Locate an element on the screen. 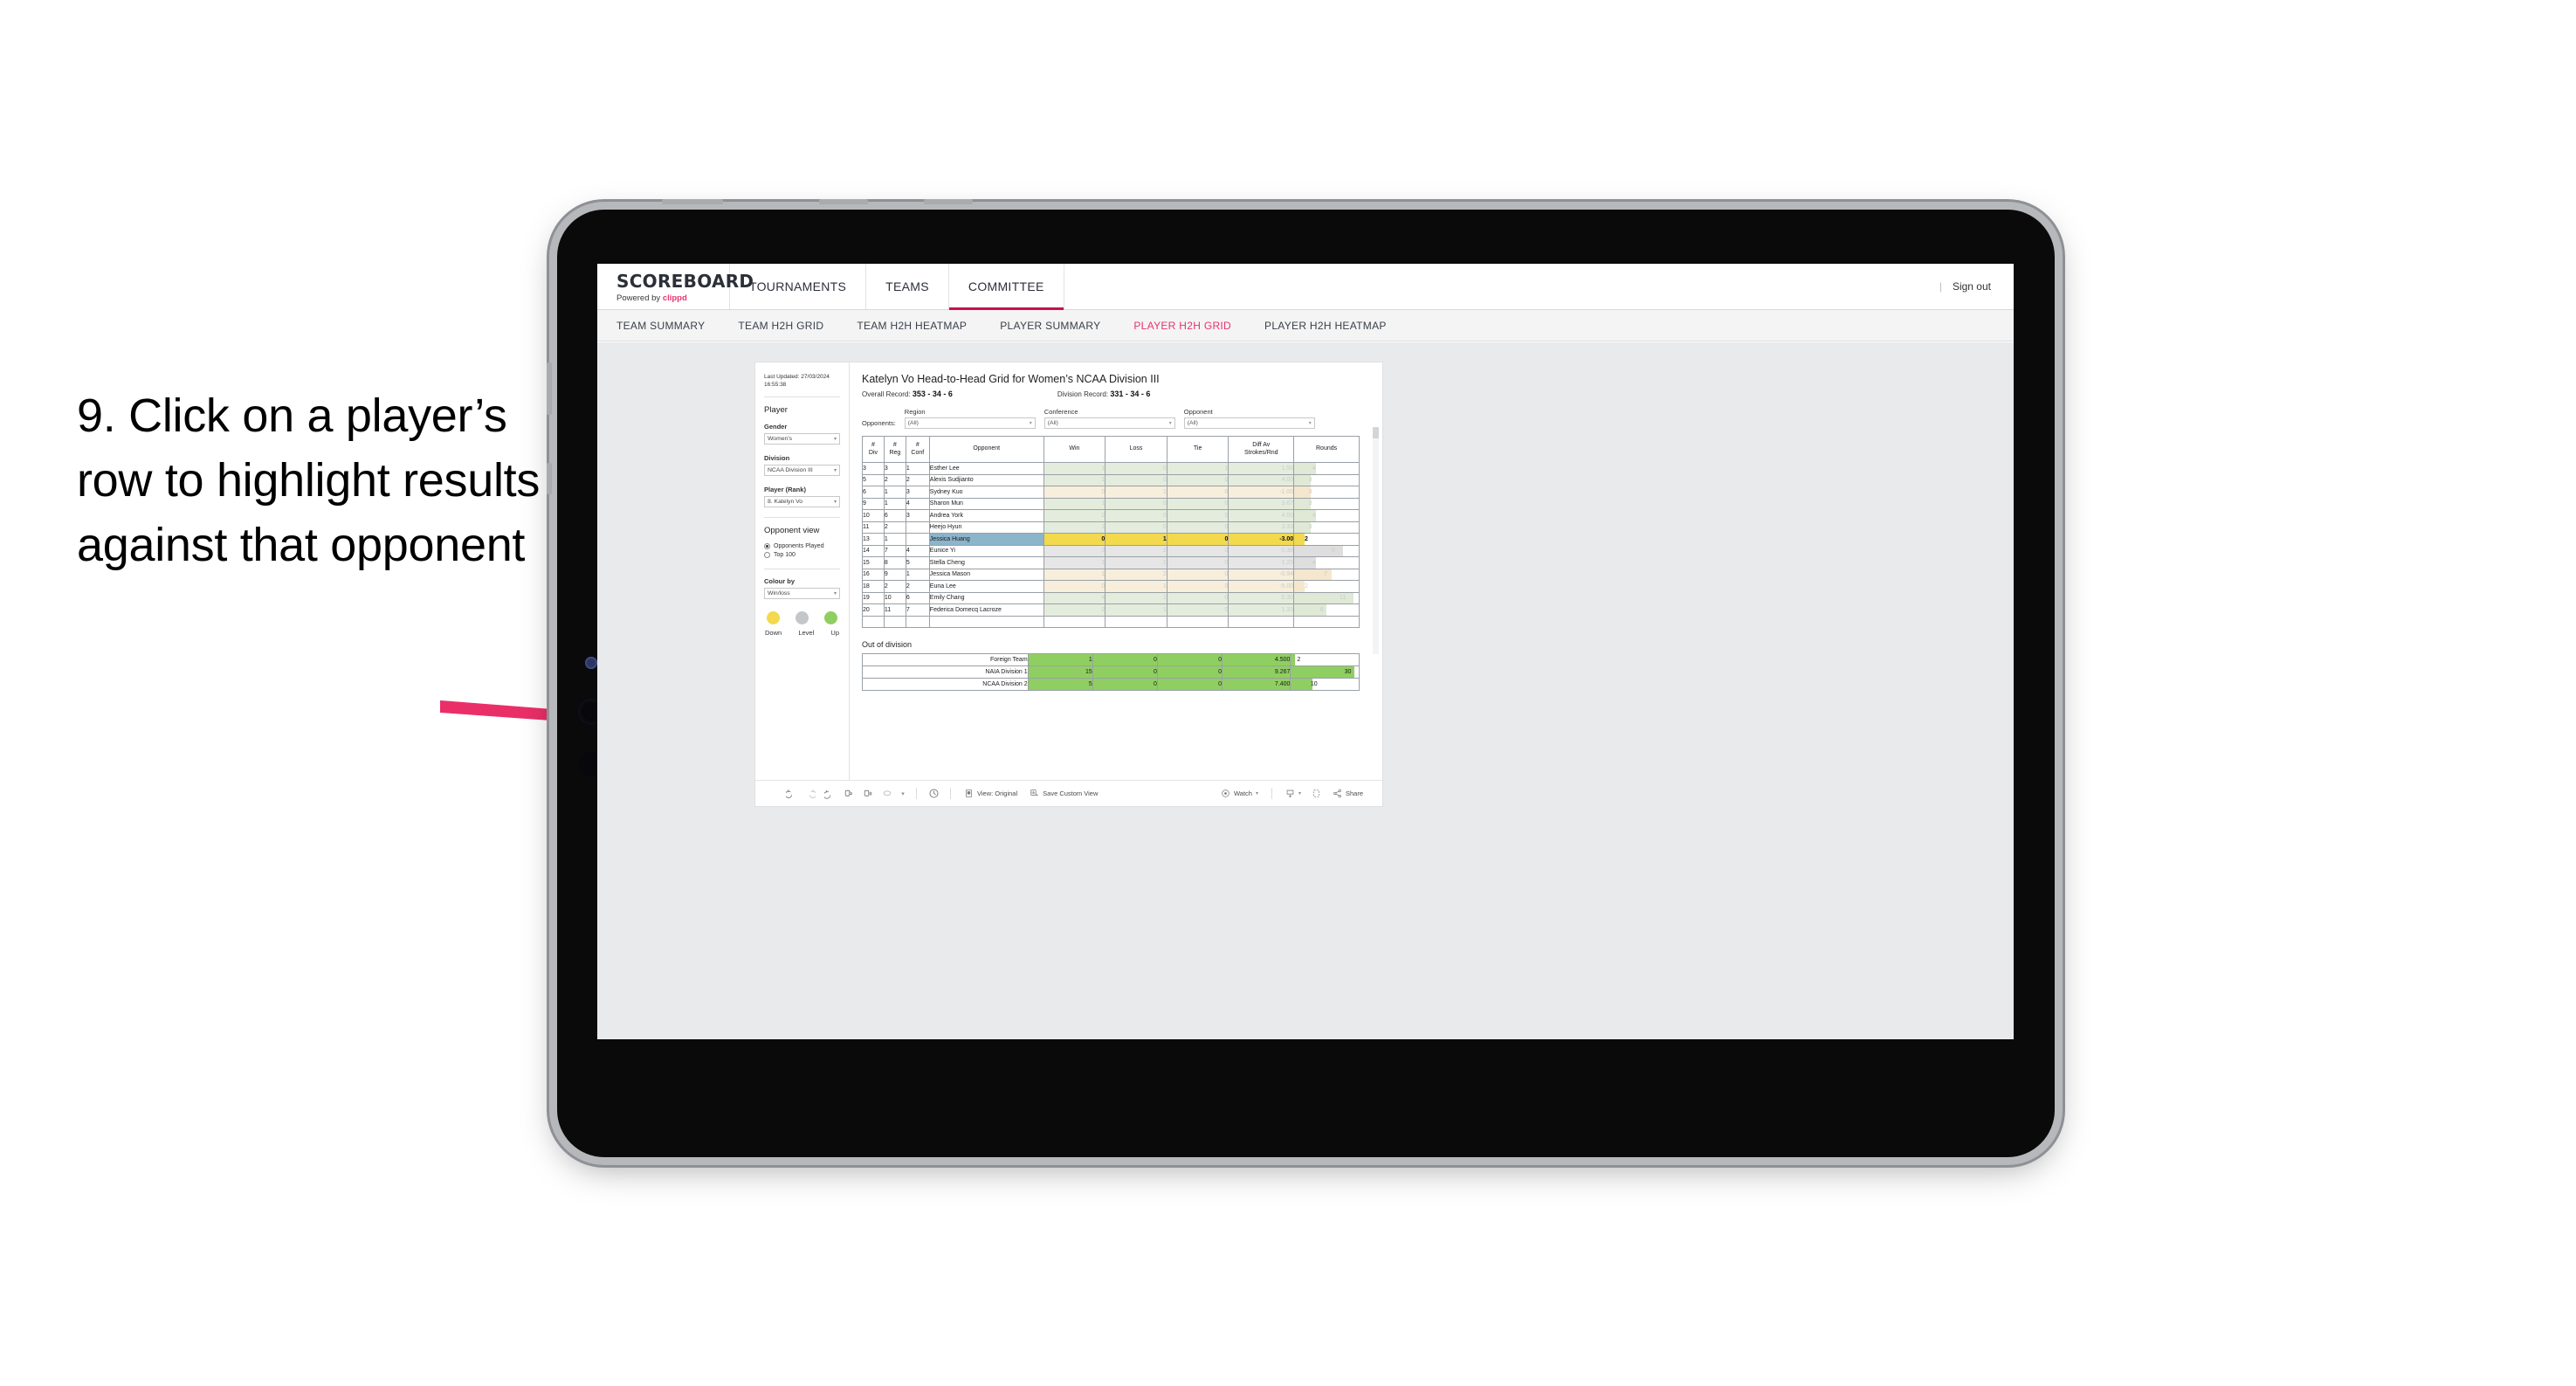 This screenshot has width=2576, height=1386. radio-top-100: Top 100 is located at coordinates (802, 554).